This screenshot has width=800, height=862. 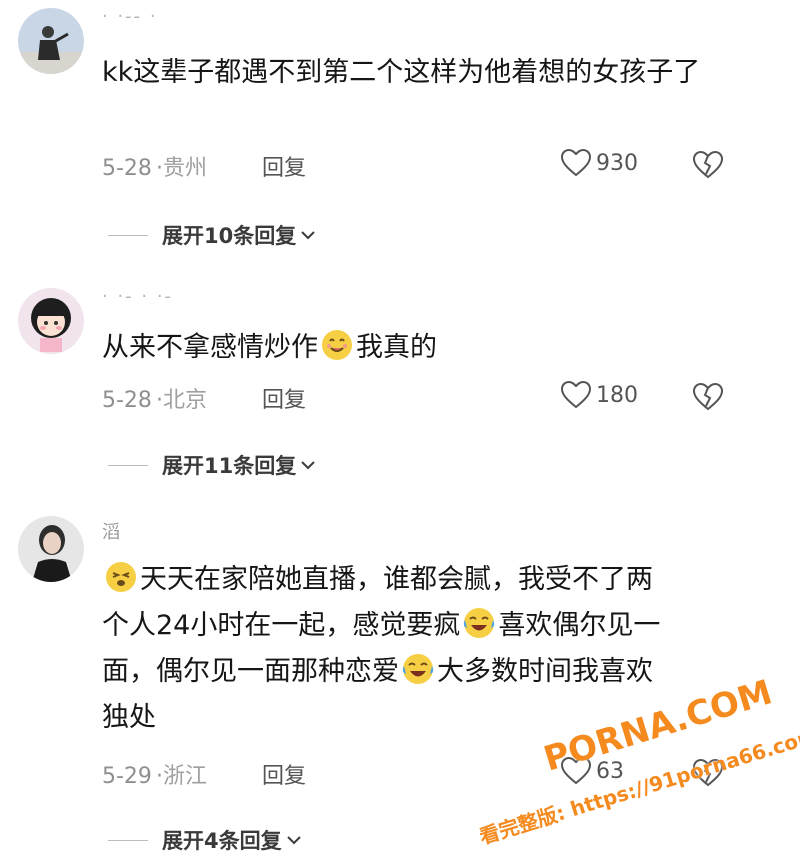 I want to click on username: · ·- · ·-, so click(x=137, y=296).